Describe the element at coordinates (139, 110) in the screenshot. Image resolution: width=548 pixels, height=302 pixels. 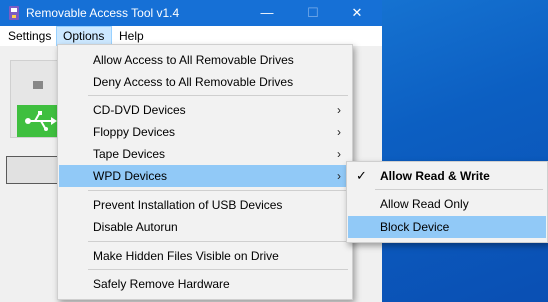
I see `menu-item-label: CD-DVD Devices` at that location.